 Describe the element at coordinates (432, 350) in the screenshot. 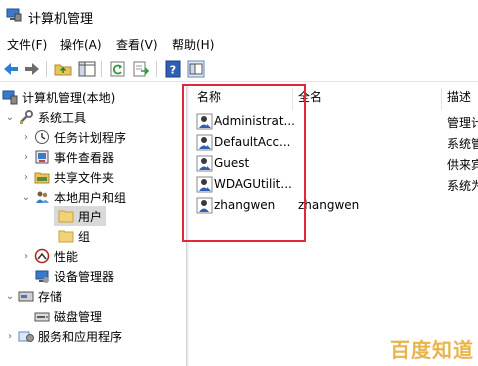

I see `watermark: 百度知道` at that location.